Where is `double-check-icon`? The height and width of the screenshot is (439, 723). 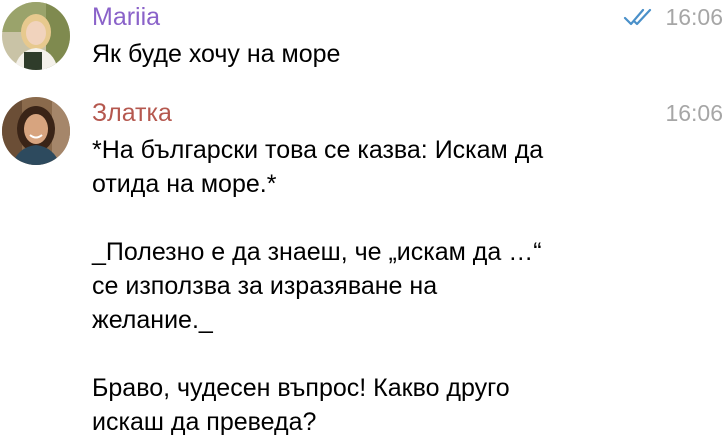 double-check-icon is located at coordinates (640, 17).